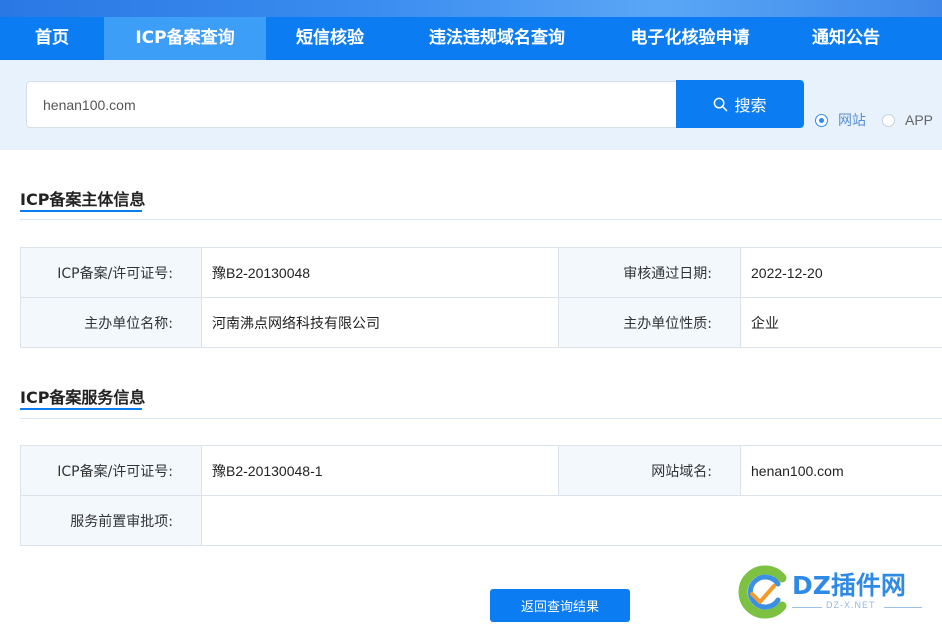 This screenshot has width=942, height=632. I want to click on service-section-underline, so click(81, 409).